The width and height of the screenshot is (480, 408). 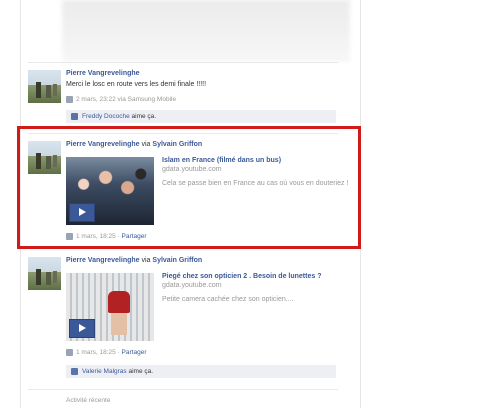 What do you see at coordinates (126, 99) in the screenshot?
I see `timestamp: 2 mars, 23:22 via Samsung Mobile` at bounding box center [126, 99].